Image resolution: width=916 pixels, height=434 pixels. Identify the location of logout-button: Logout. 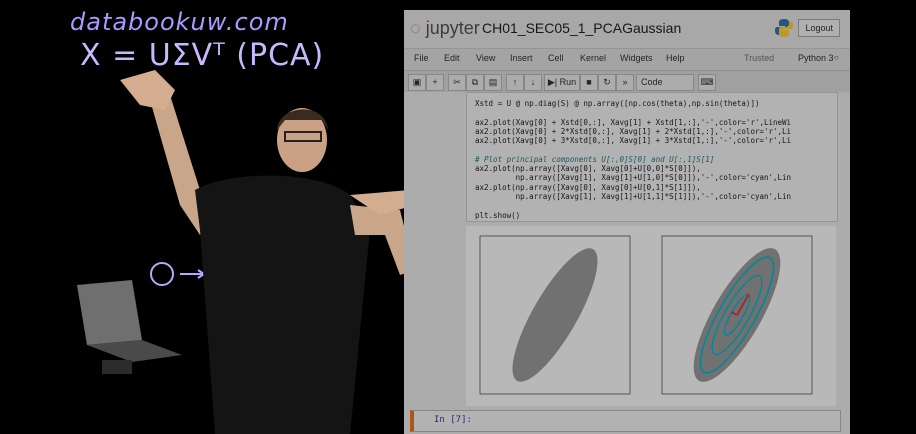
(819, 28).